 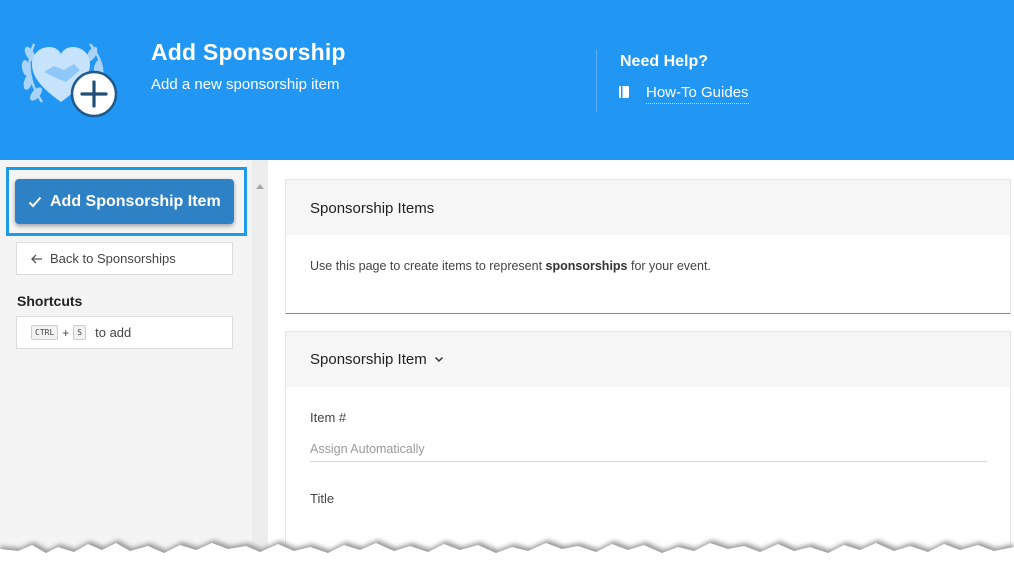 What do you see at coordinates (260, 362) in the screenshot?
I see `sidebar-scrollbar` at bounding box center [260, 362].